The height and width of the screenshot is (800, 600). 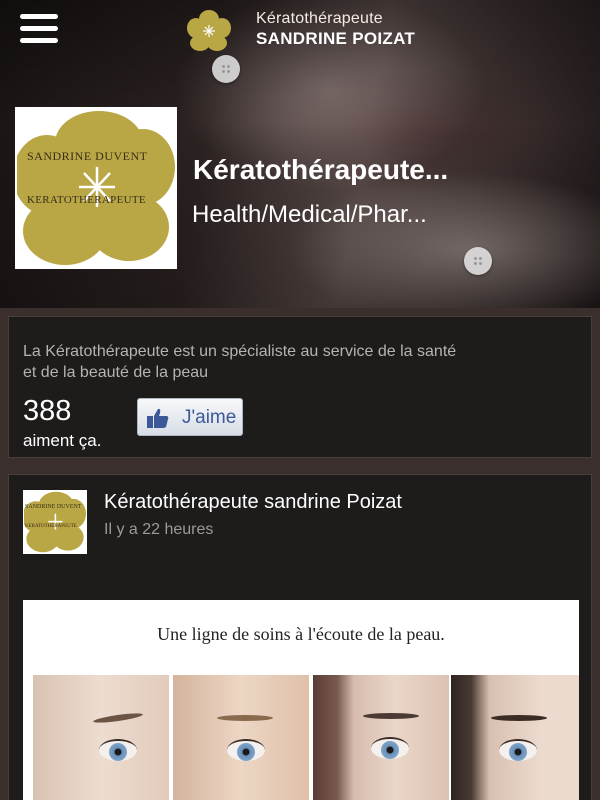 I want to click on profile-picture: SANDRINE DUVENT KERATOTHERAPEUTE, so click(x=96, y=188).